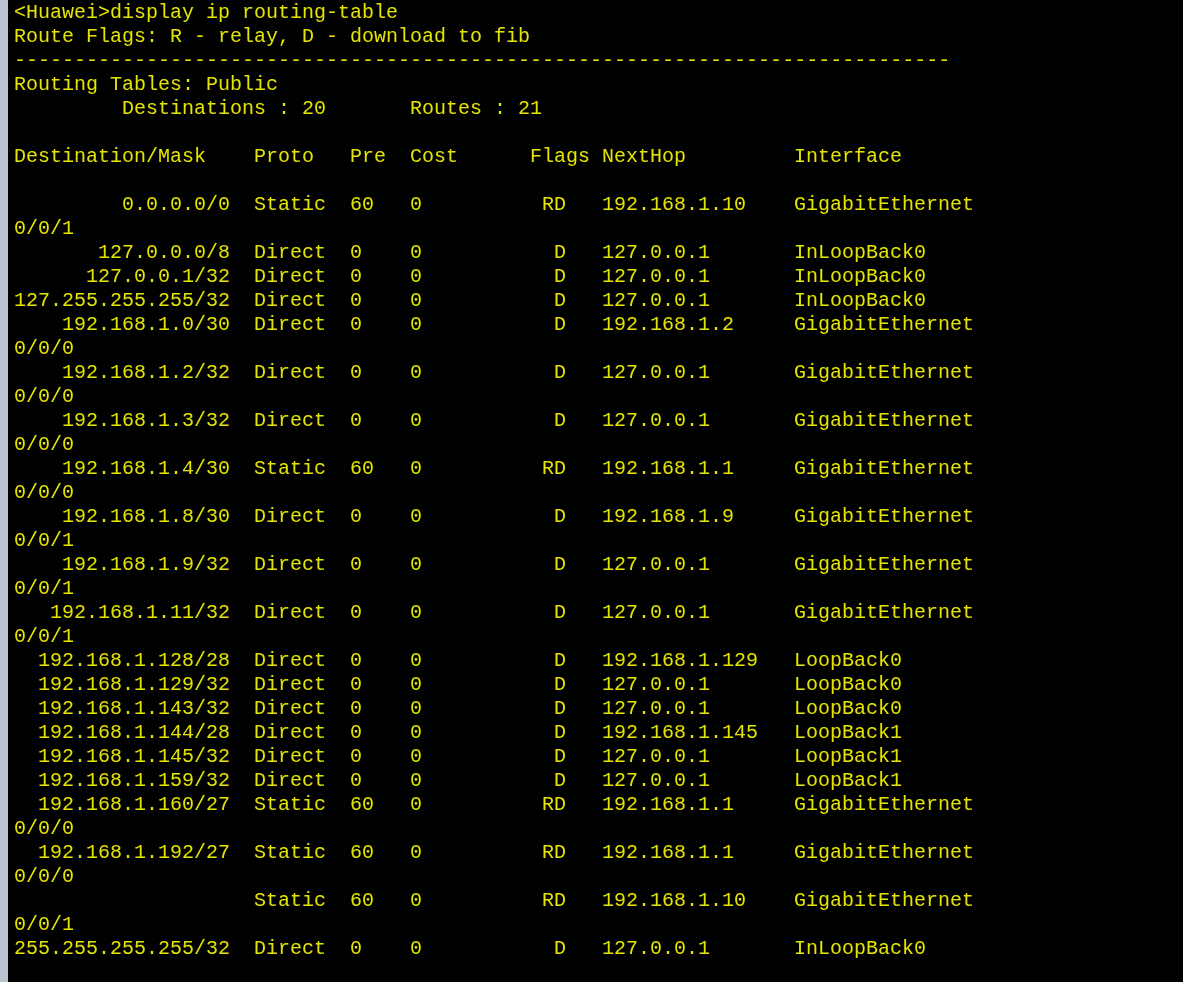 The height and width of the screenshot is (982, 1183). Describe the element at coordinates (476, 109) in the screenshot. I see `routes-count: Routes : 21` at that location.